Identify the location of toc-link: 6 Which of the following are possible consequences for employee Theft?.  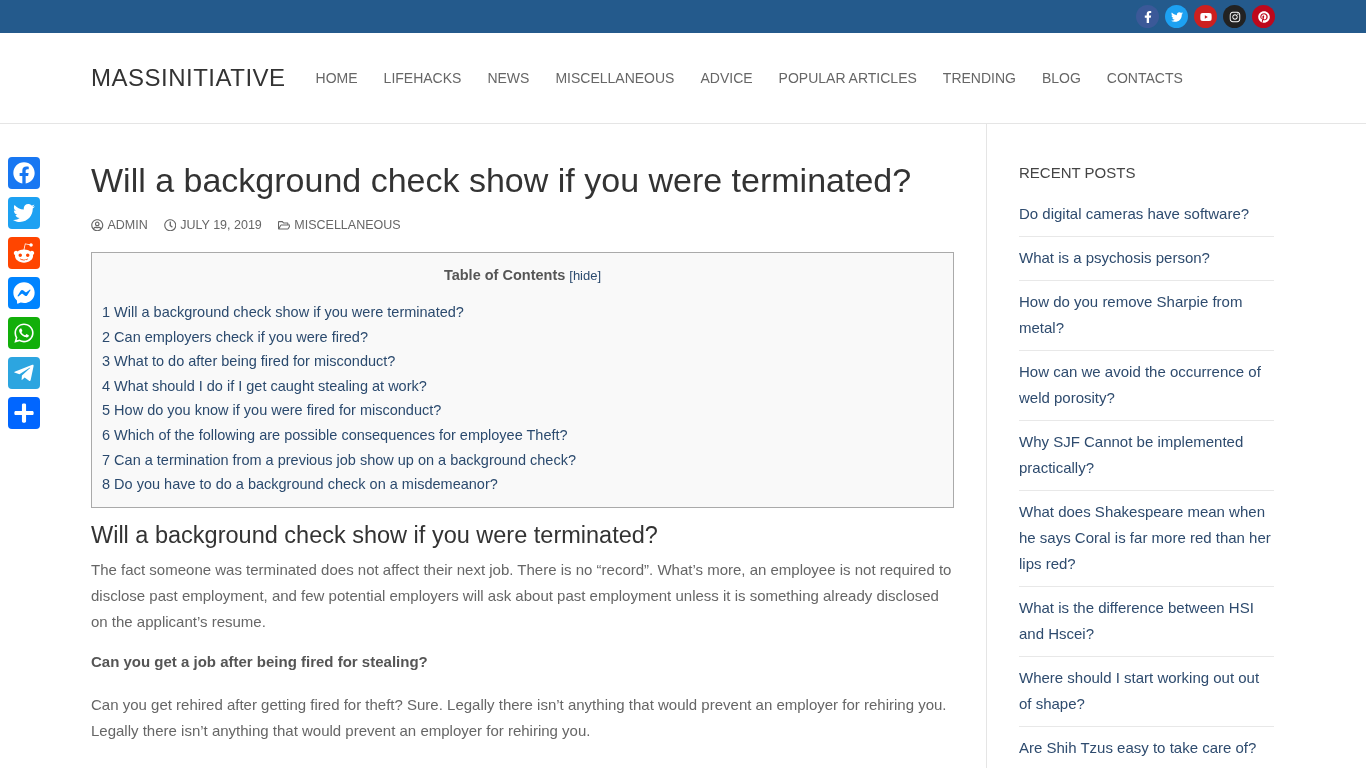
(522, 435).